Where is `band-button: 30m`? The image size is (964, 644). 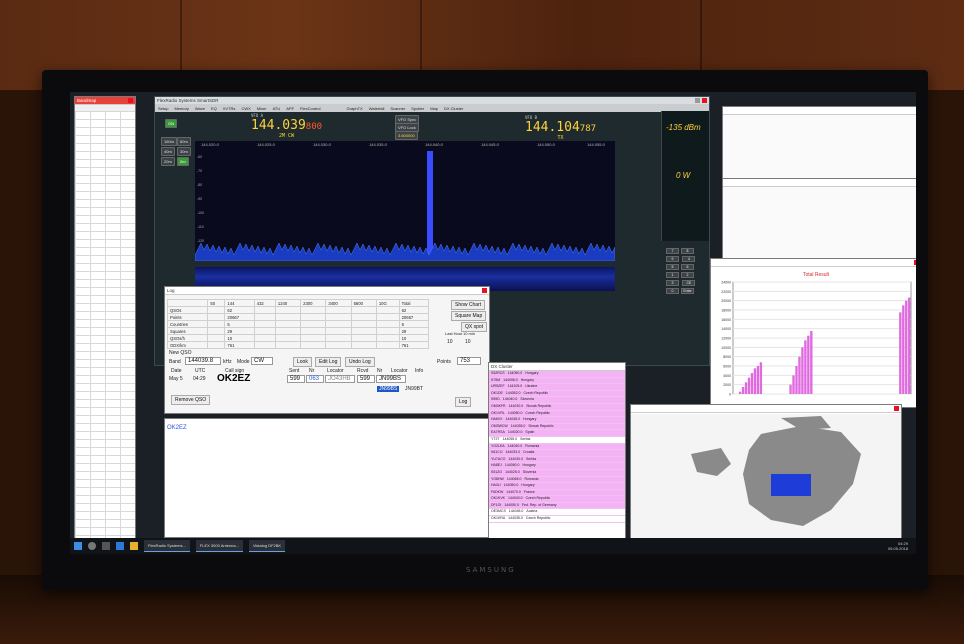
band-button: 30m is located at coordinates (184, 151).